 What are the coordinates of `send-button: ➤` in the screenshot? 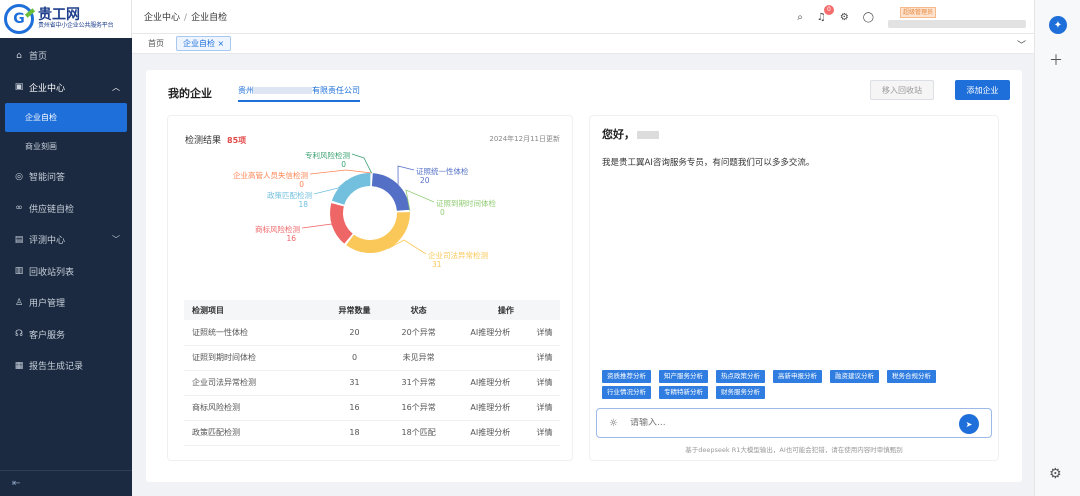 It's located at (969, 424).